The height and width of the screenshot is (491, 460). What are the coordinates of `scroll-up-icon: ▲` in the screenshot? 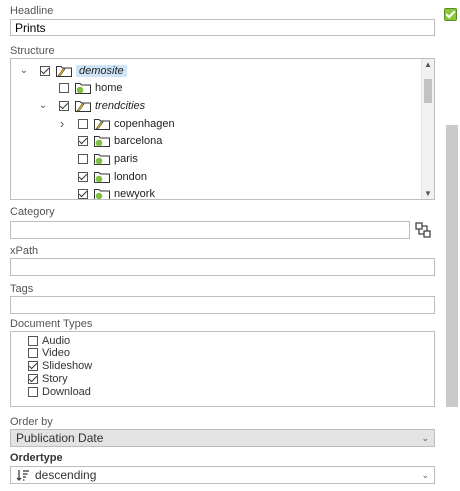 It's located at (428, 64).